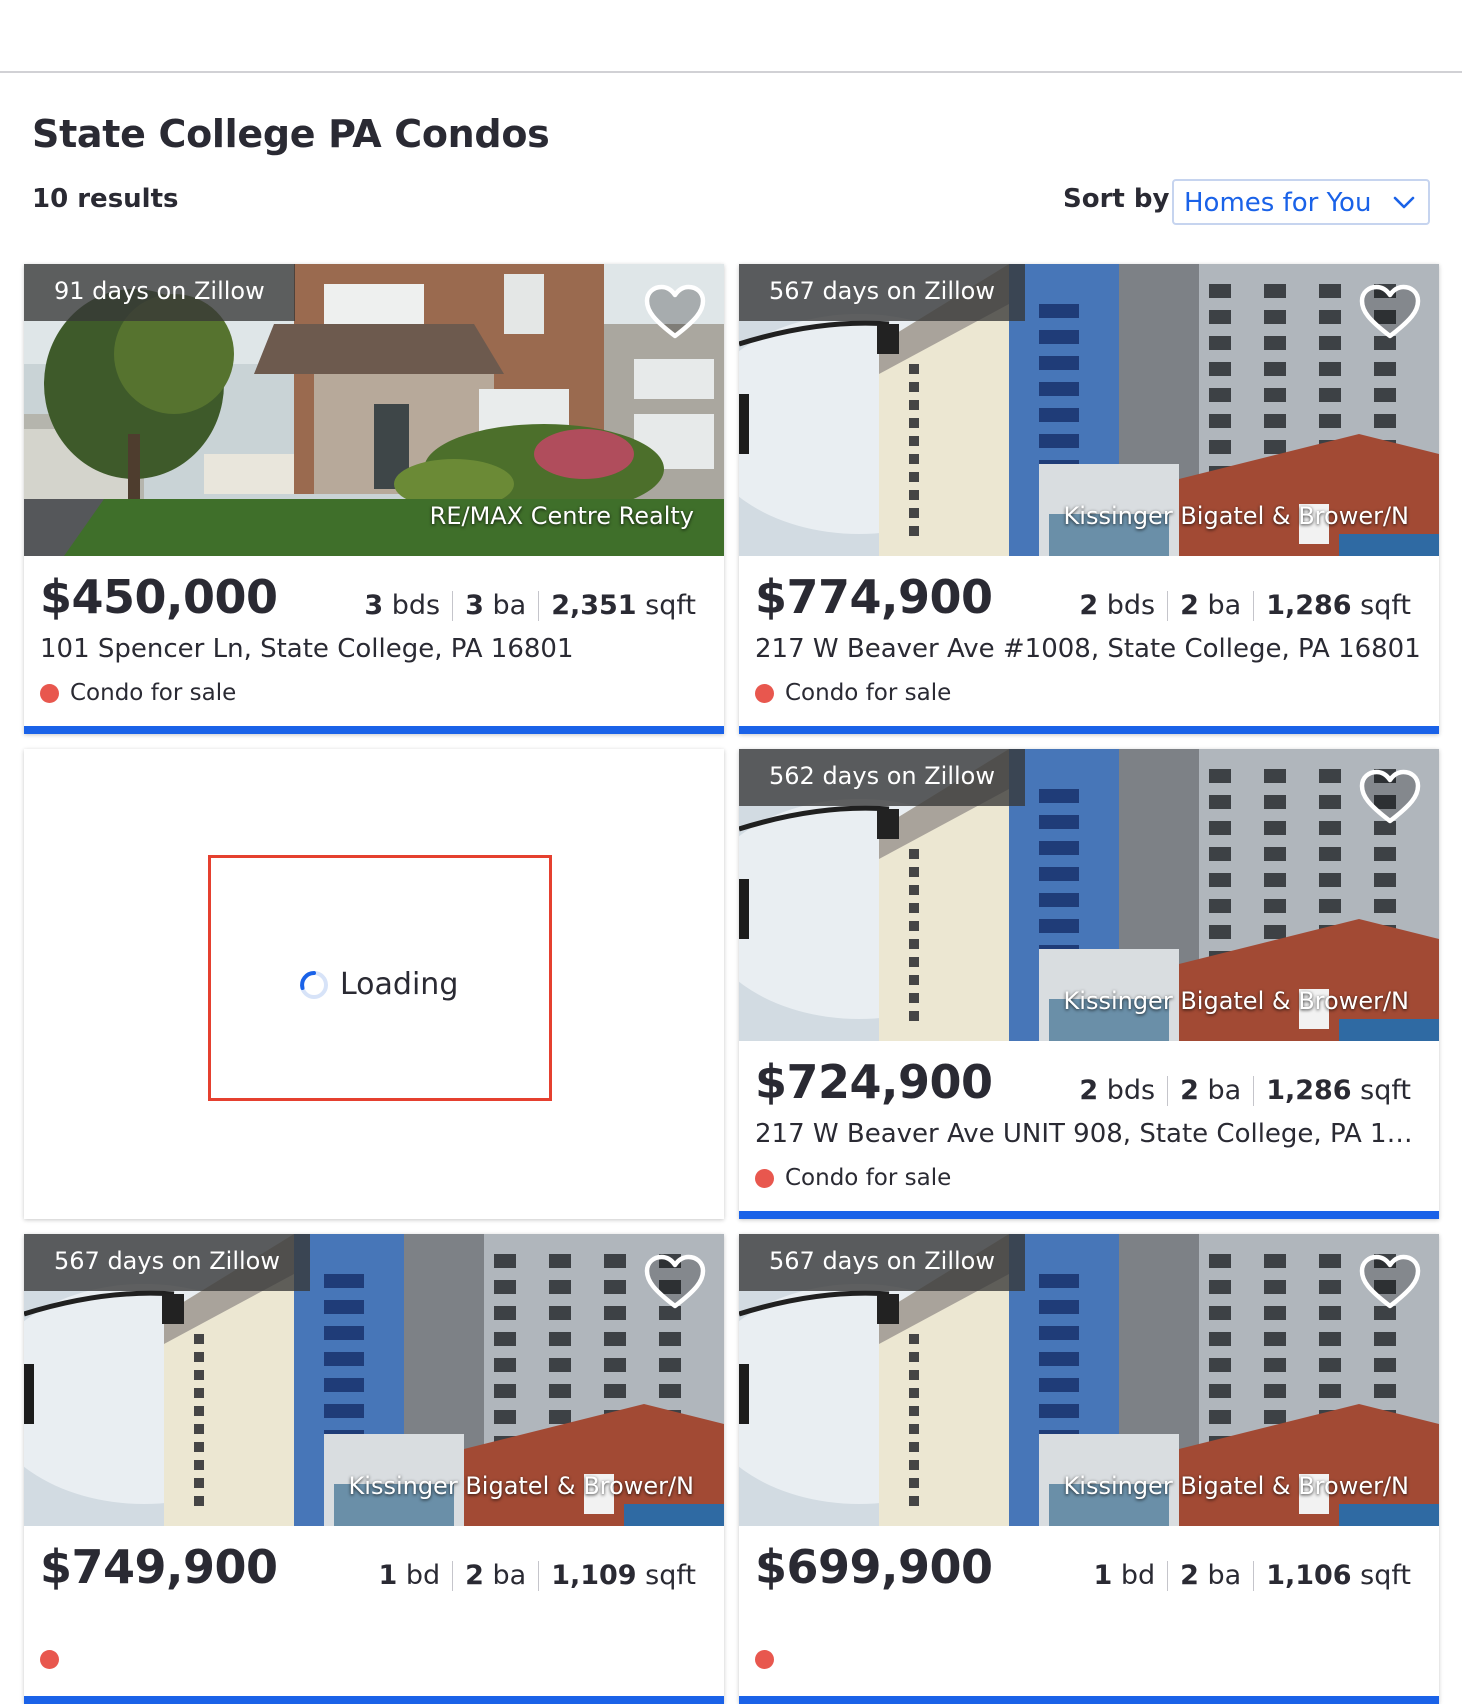  Describe the element at coordinates (561, 516) in the screenshot. I see `brokerage-name: RE/MAX Centre Realty` at that location.